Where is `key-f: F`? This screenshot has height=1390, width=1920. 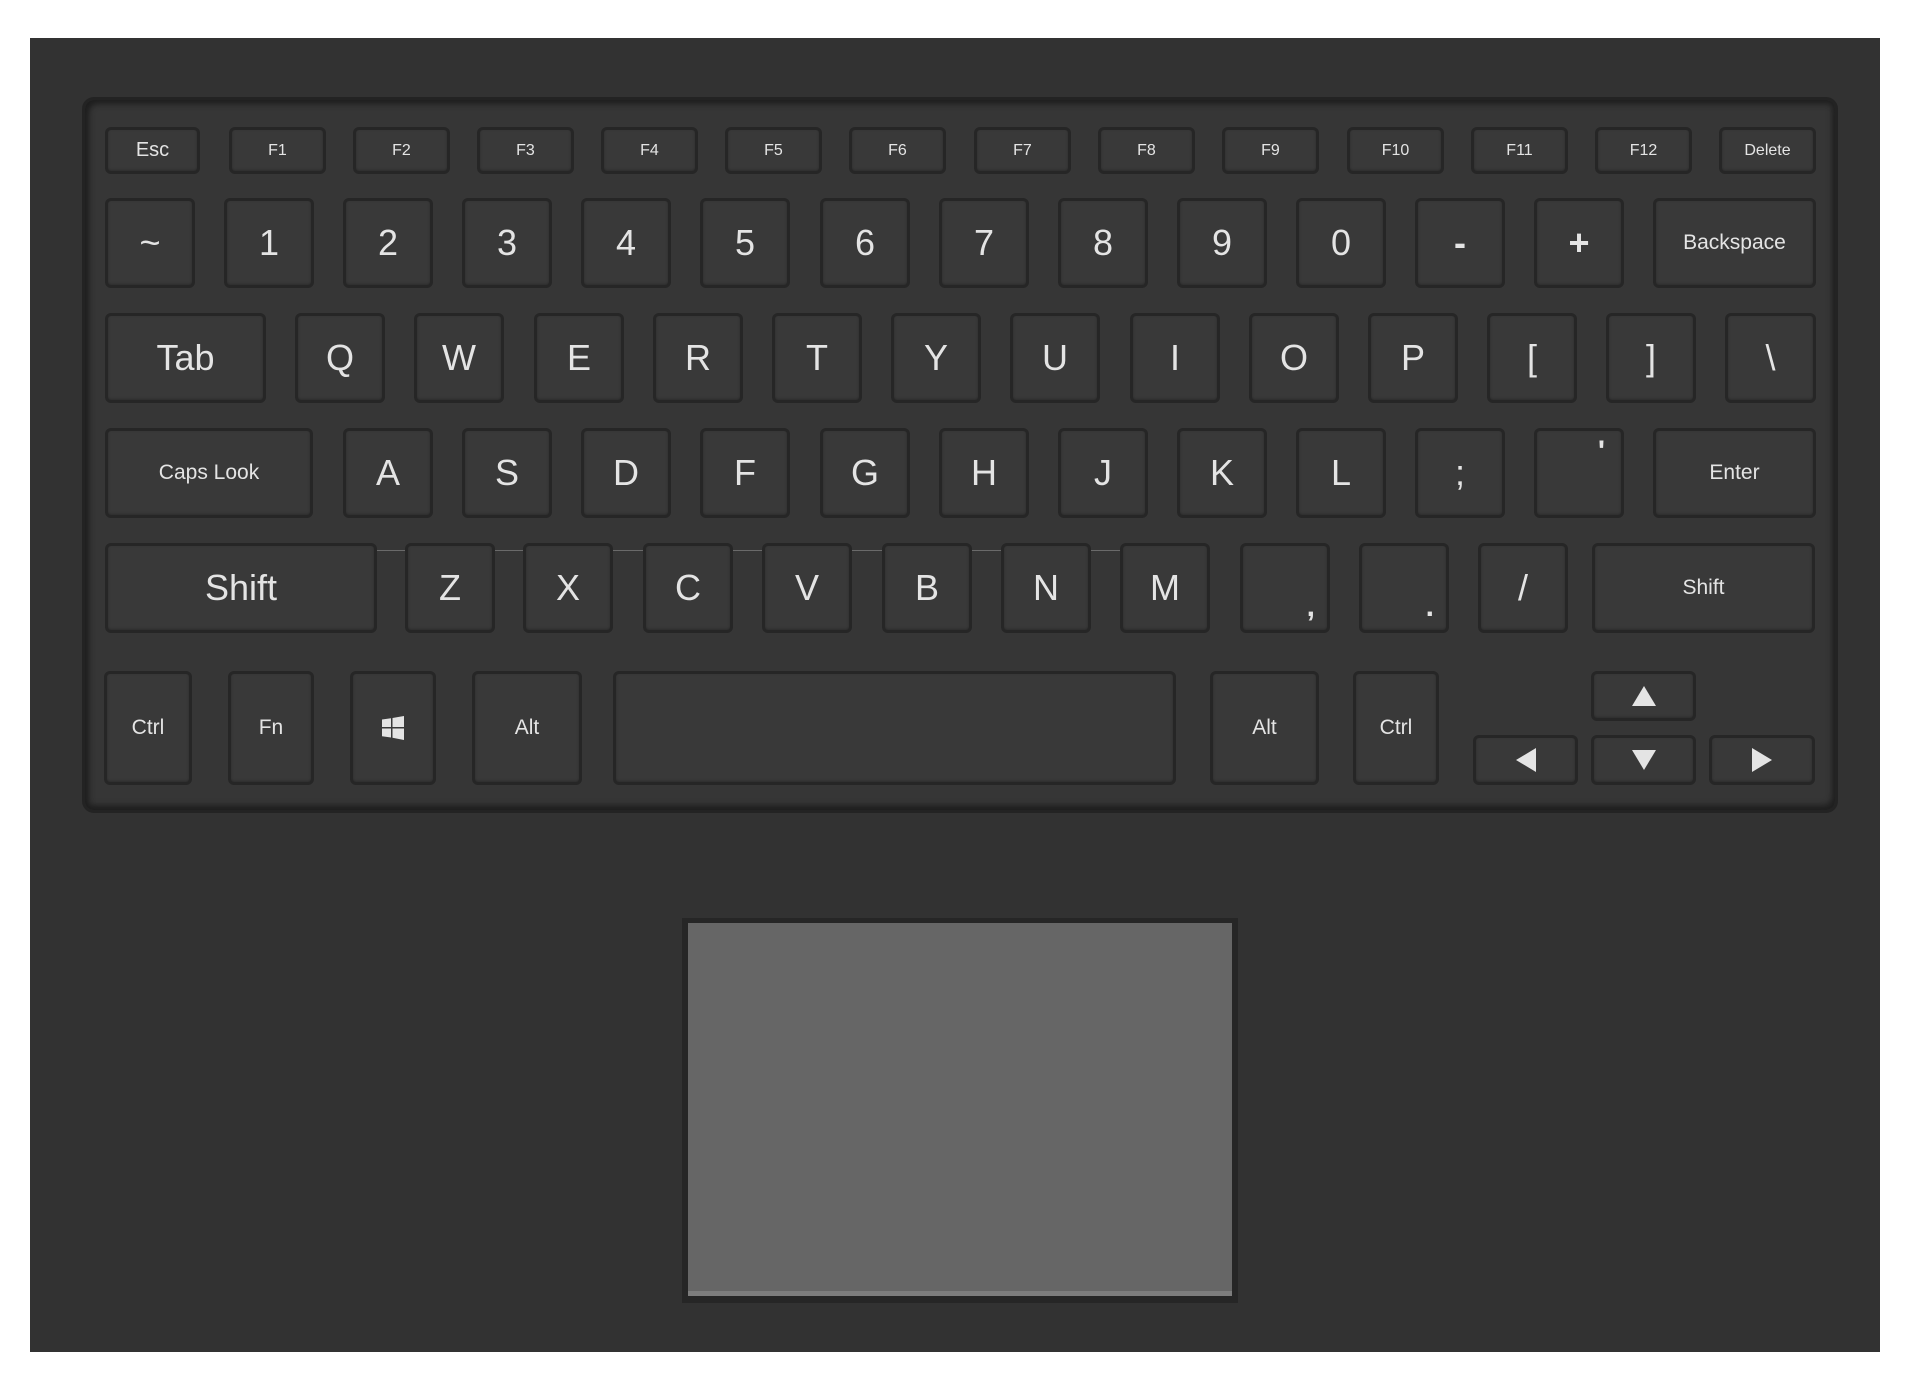 key-f: F is located at coordinates (745, 473).